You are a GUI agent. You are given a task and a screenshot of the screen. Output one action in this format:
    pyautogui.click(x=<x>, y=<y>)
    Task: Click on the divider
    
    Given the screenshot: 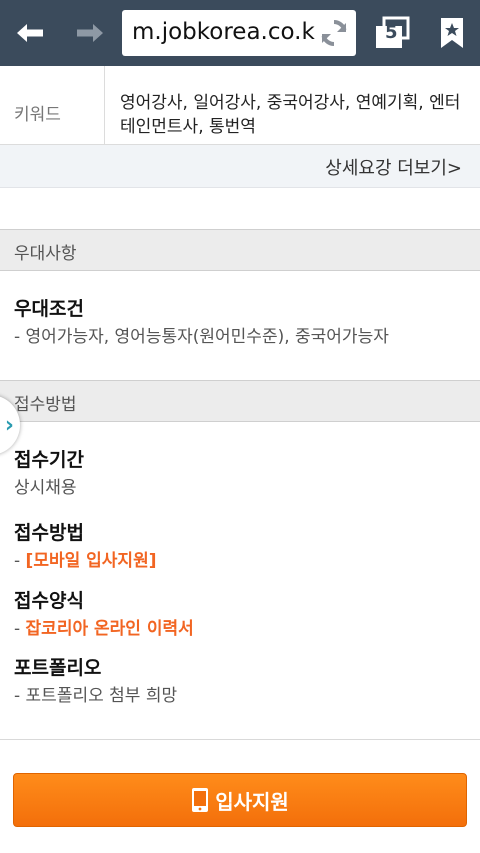 What is the action you would take?
    pyautogui.click(x=240, y=739)
    